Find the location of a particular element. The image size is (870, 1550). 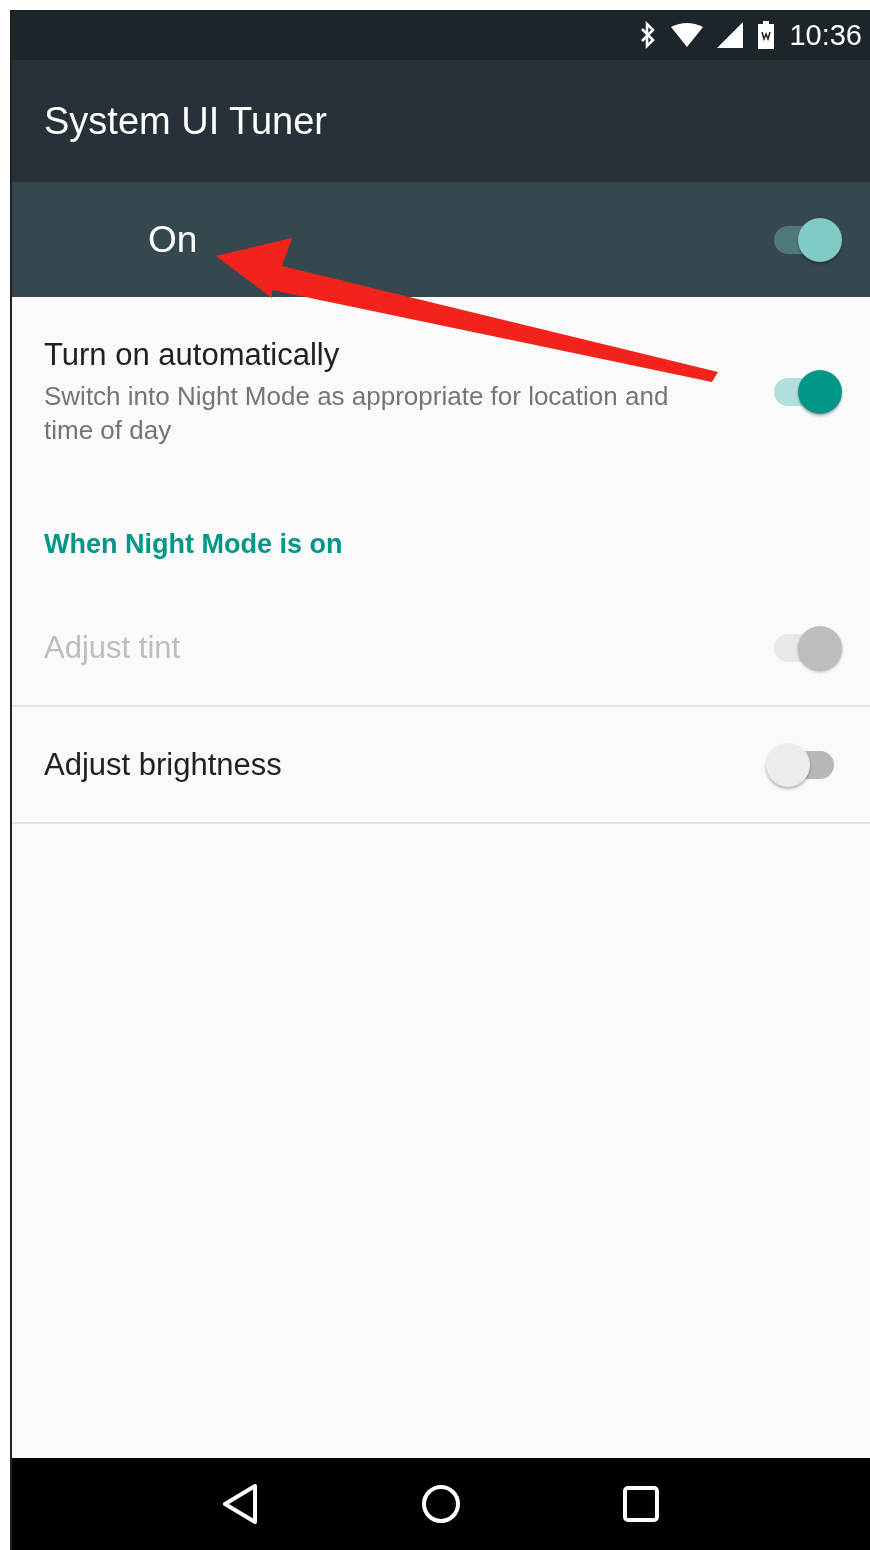

setting-title: Adjust tint is located at coordinates (112, 647).